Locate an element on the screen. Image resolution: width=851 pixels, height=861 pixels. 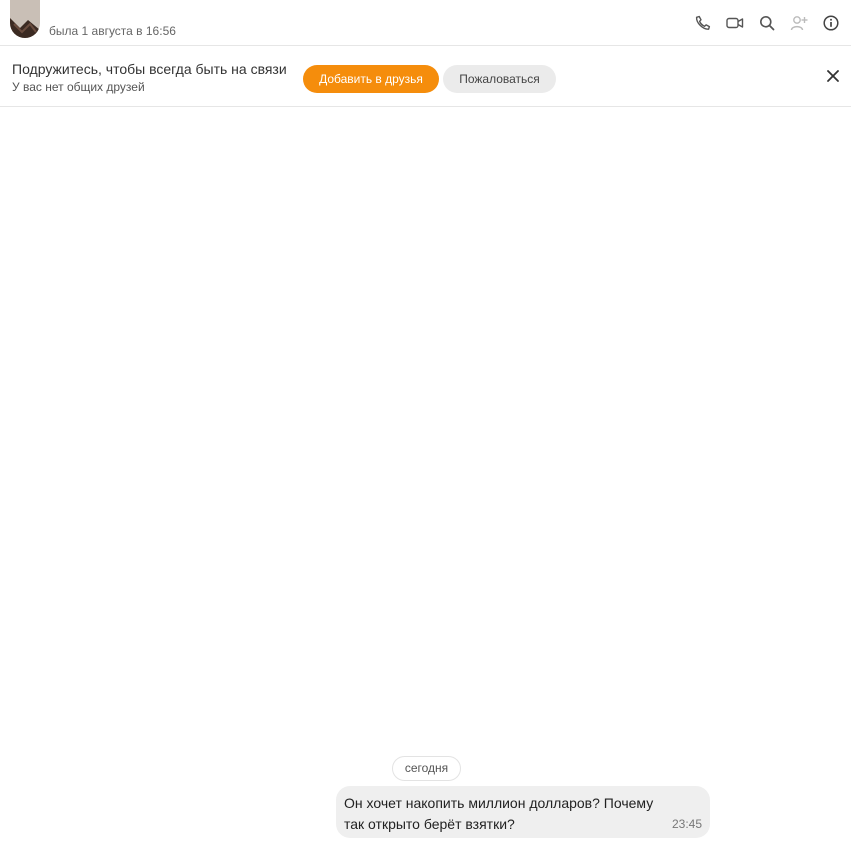
banner-title: Подружитесь, чтобы всегда быть на связи is located at coordinates (149, 69).